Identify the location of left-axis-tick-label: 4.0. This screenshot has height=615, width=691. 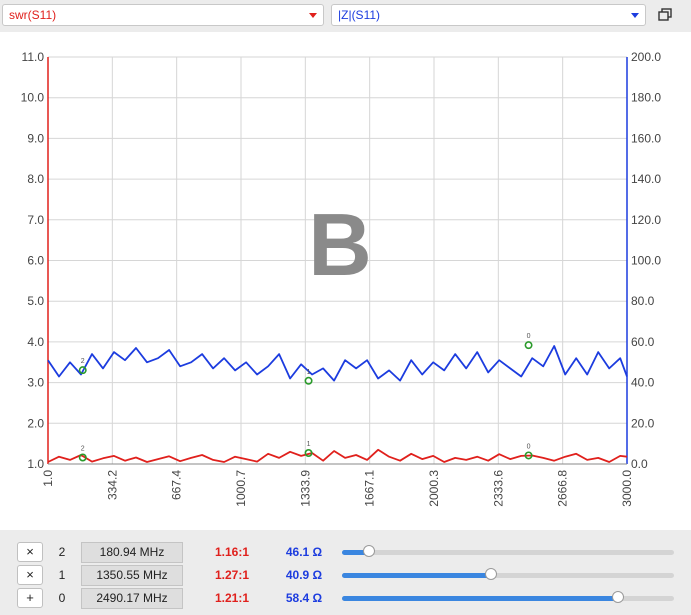
(35, 342).